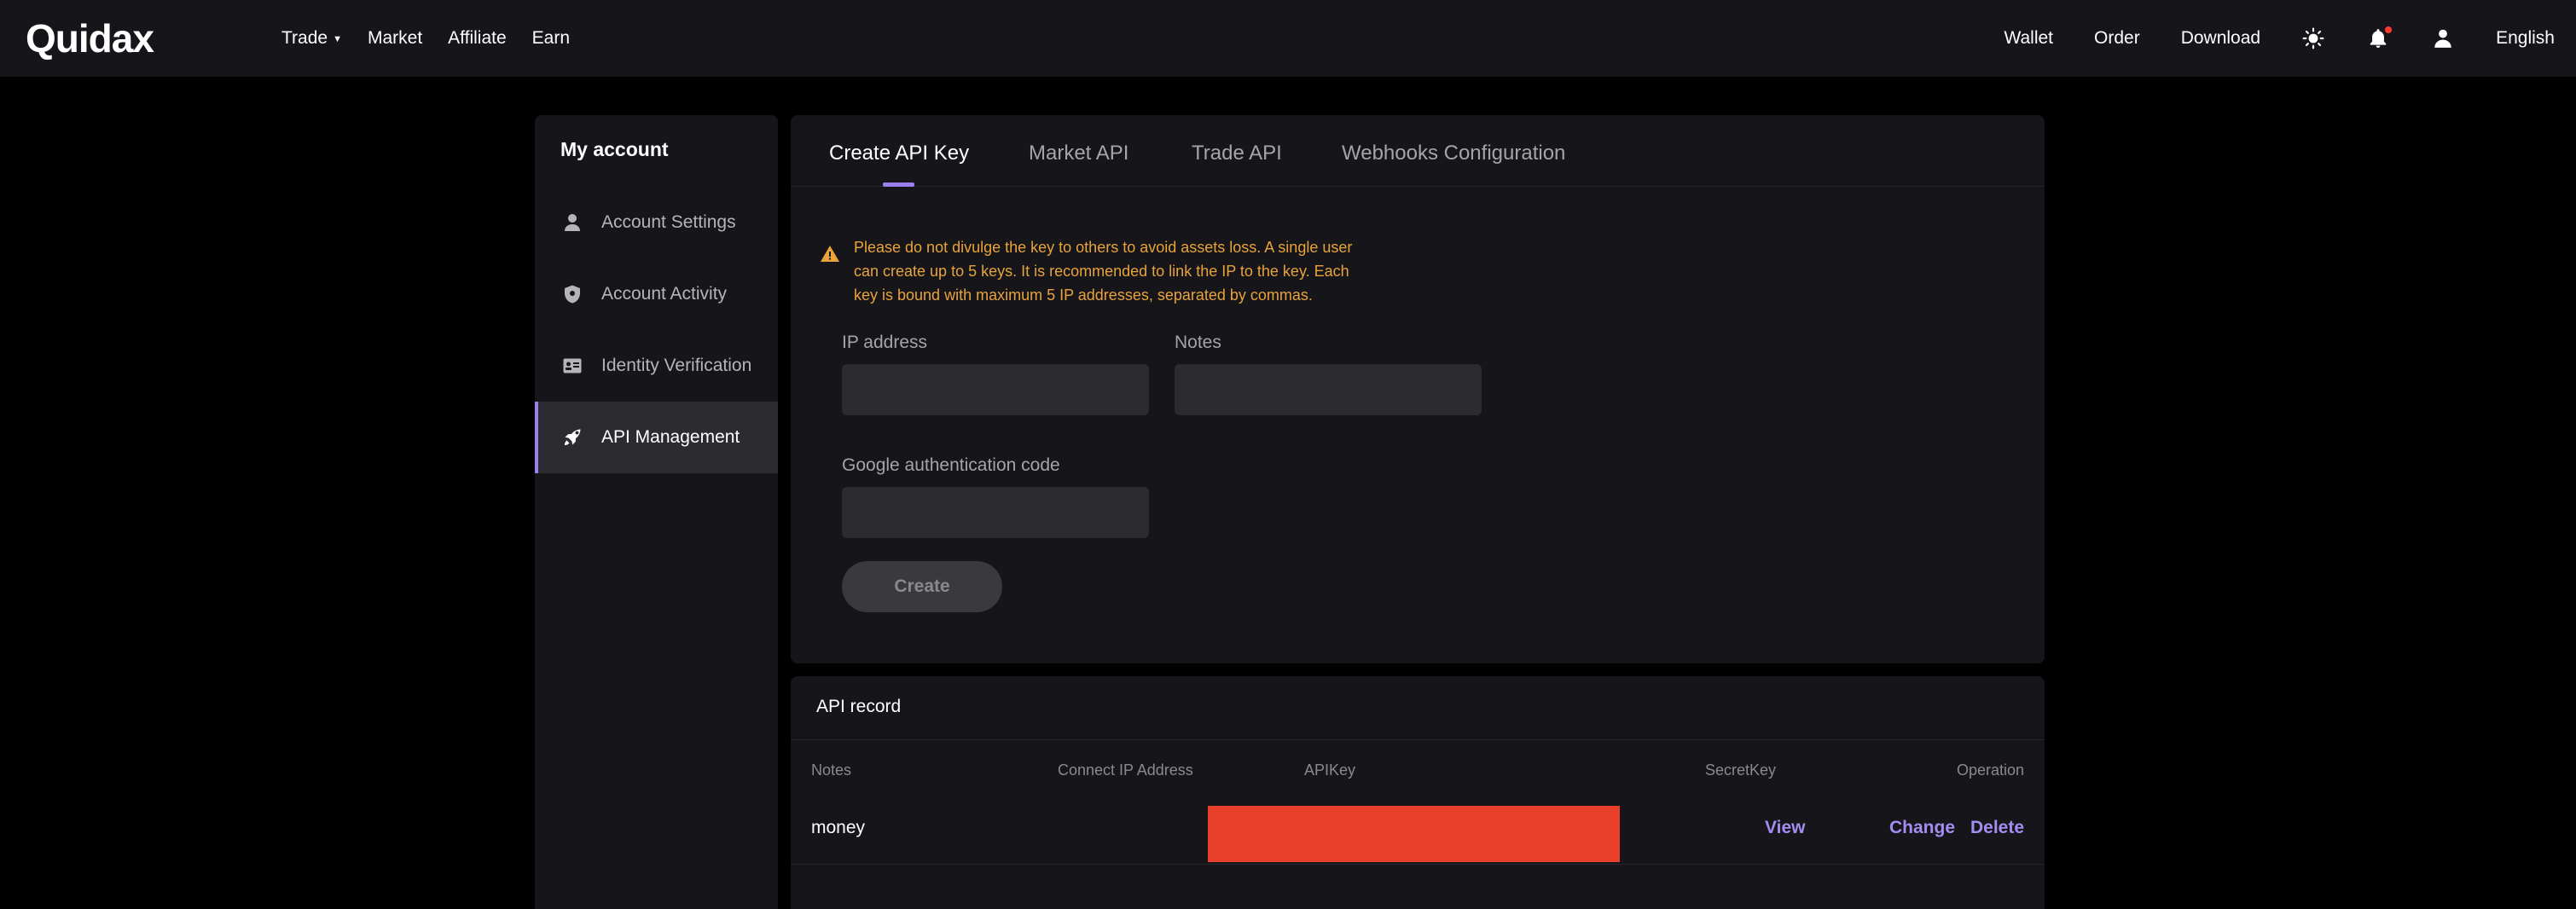 This screenshot has height=909, width=2576. Describe the element at coordinates (1453, 153) in the screenshot. I see `tab-webhooks-configuration: Webhooks Configuration` at that location.